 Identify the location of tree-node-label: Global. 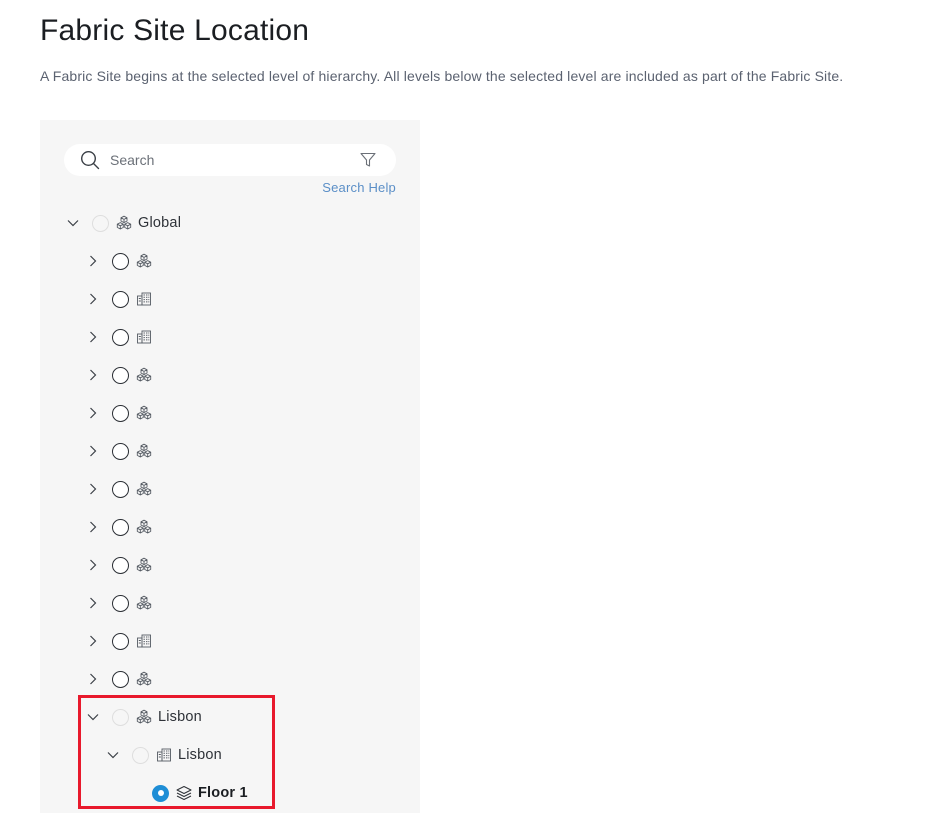
(160, 223).